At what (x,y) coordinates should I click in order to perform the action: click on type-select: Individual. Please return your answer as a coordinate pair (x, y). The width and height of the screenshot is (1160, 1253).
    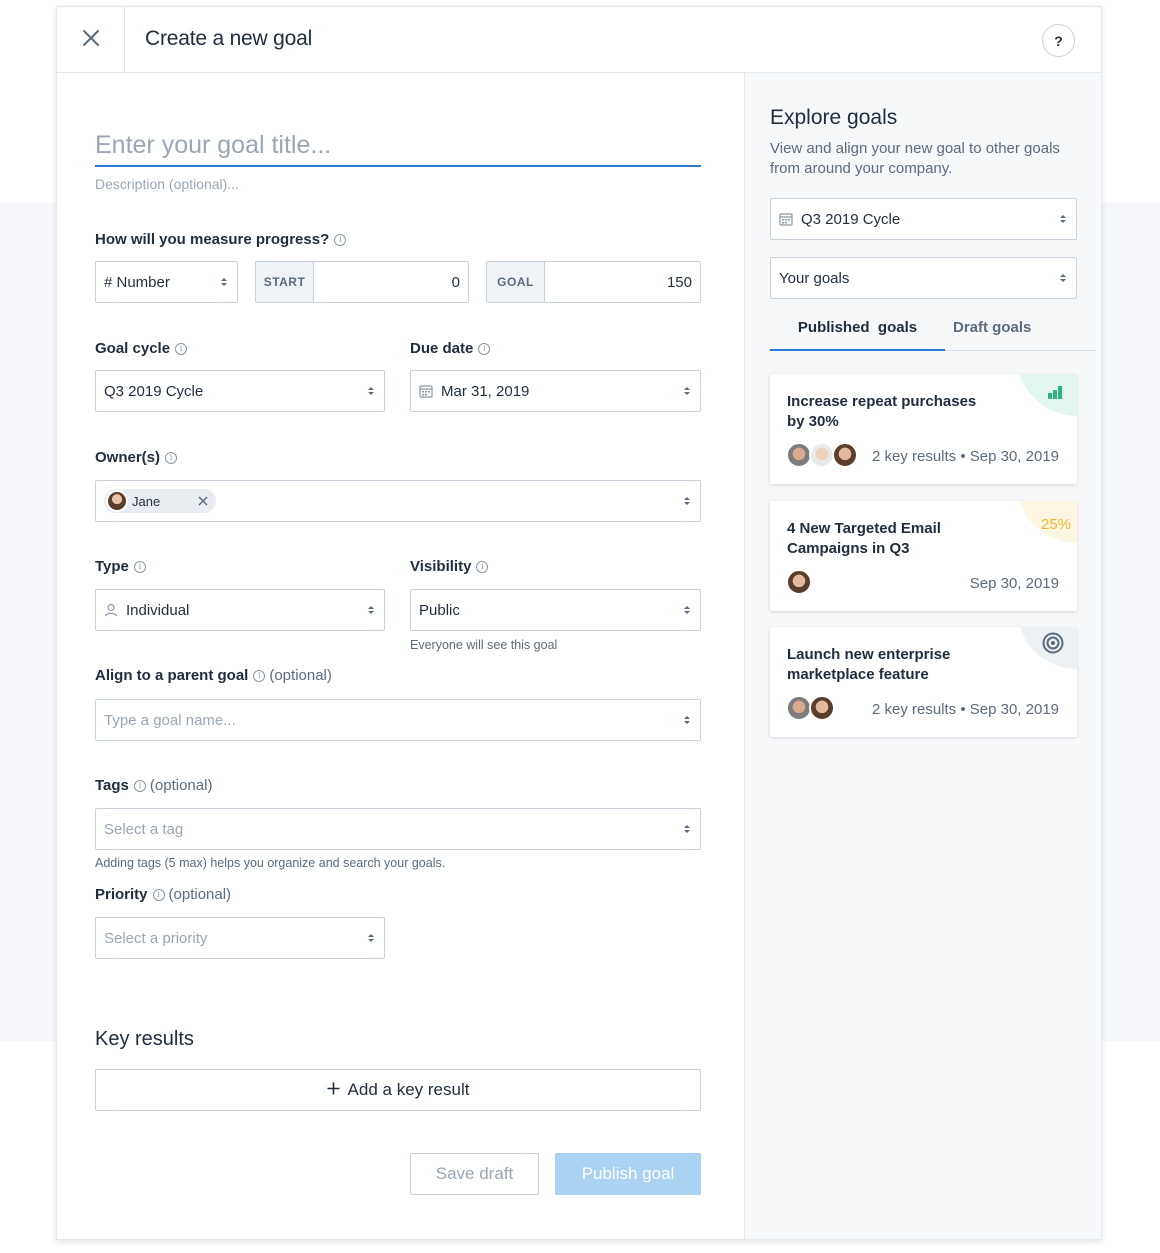
    Looking at the image, I should click on (240, 610).